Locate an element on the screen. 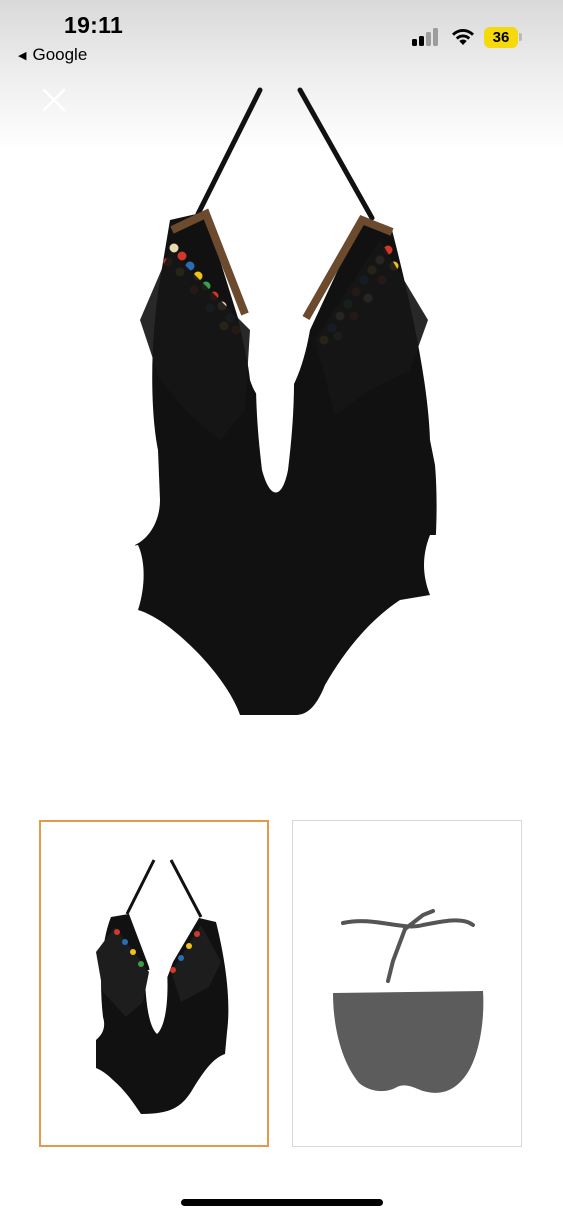 The height and width of the screenshot is (1219, 563). battery-level: 36 is located at coordinates (501, 37).